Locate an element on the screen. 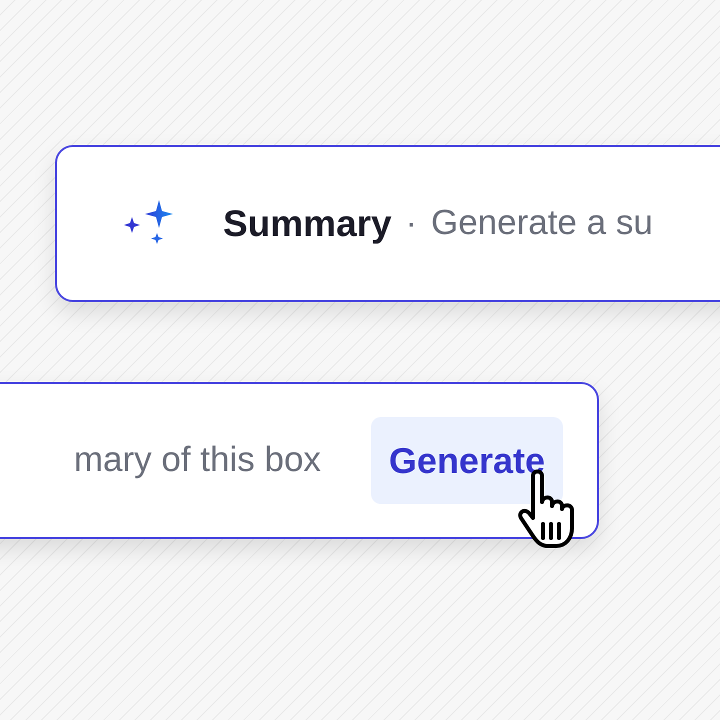  summary-description: Generate a su is located at coordinates (541, 223).